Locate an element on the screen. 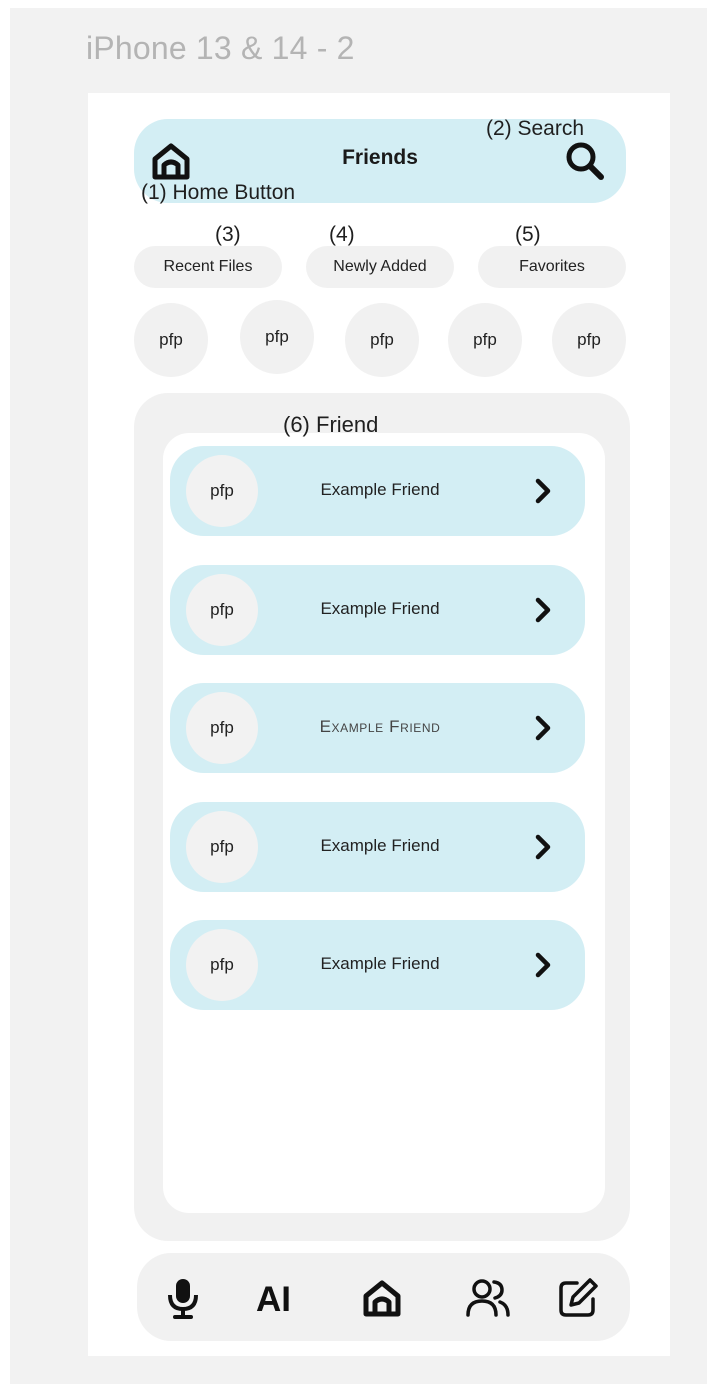  edit-icon is located at coordinates (578, 1298).